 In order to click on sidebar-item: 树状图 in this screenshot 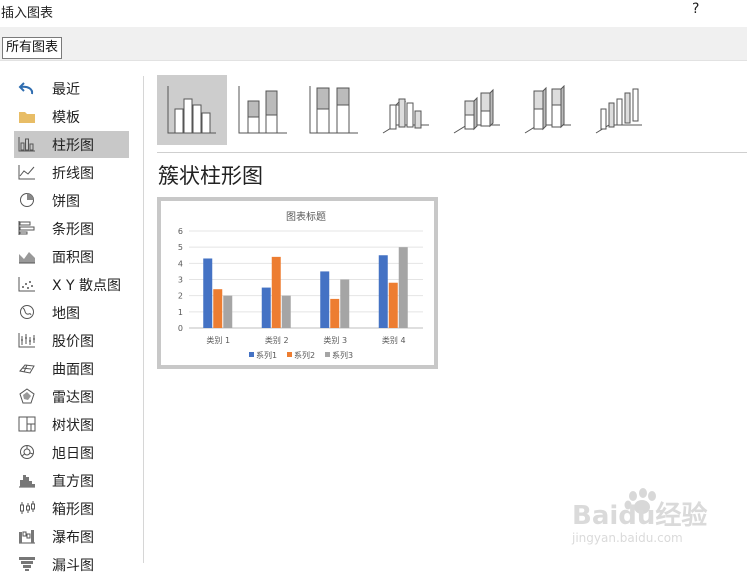, I will do `click(71, 424)`.